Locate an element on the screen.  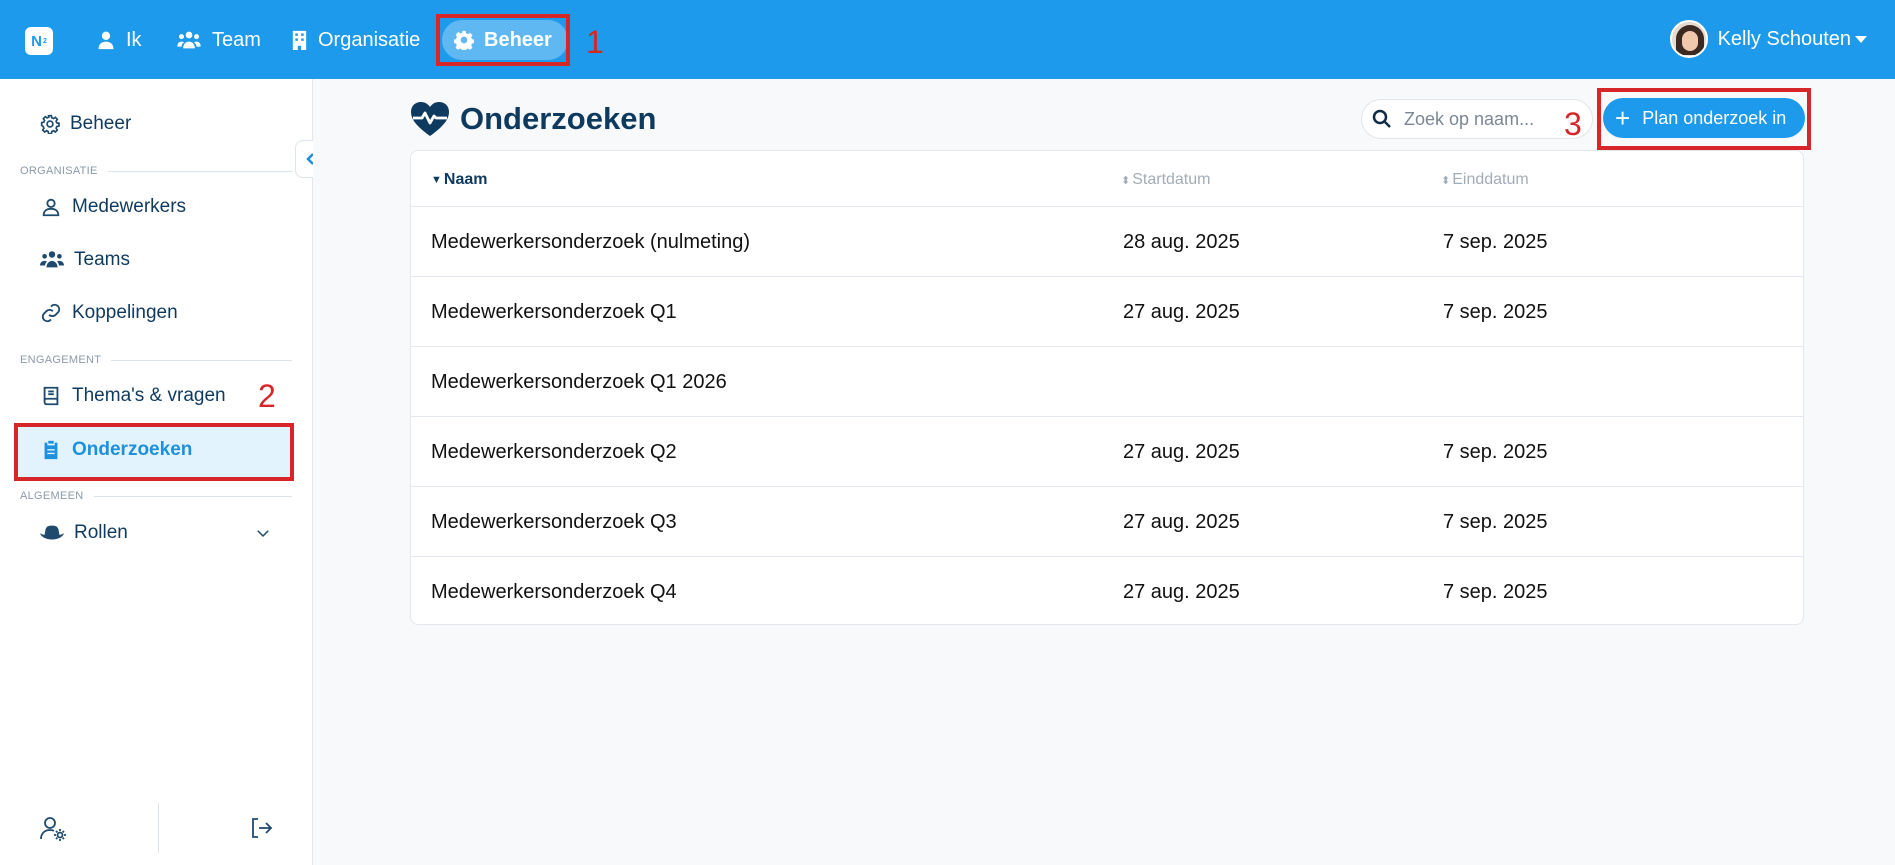
section-header-engagement: ENGAGEMENT is located at coordinates (156, 360).